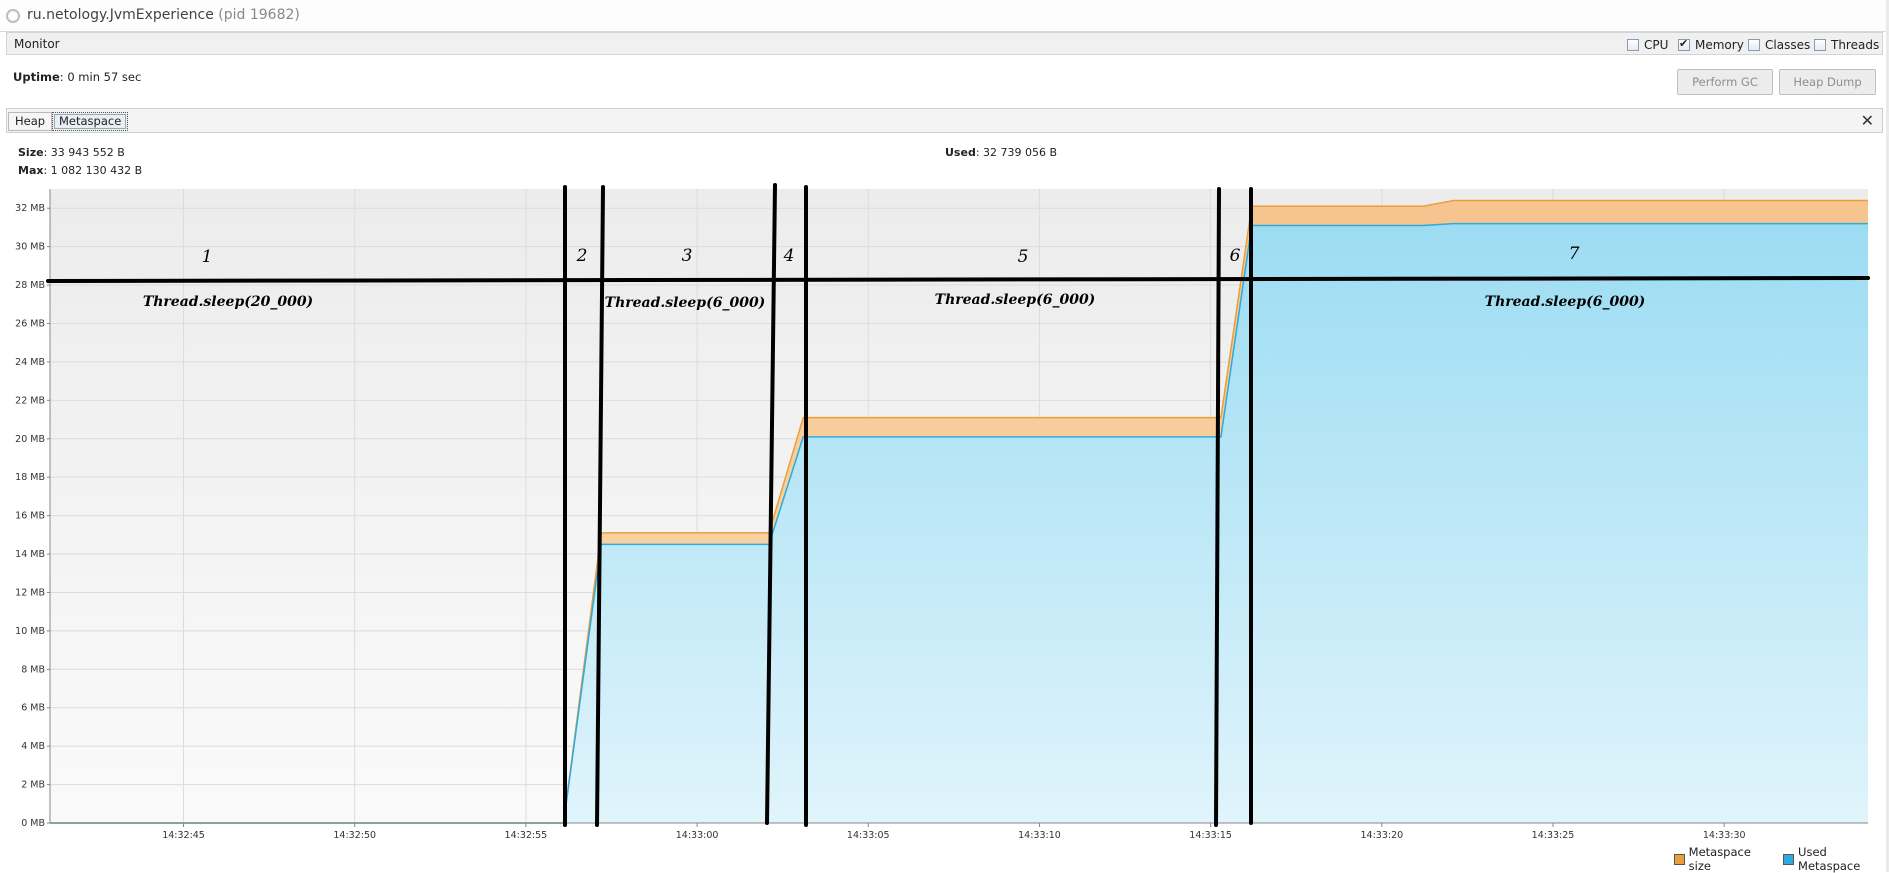 The height and width of the screenshot is (873, 1889). I want to click on y-tick-label: 18 MB, so click(30, 477).